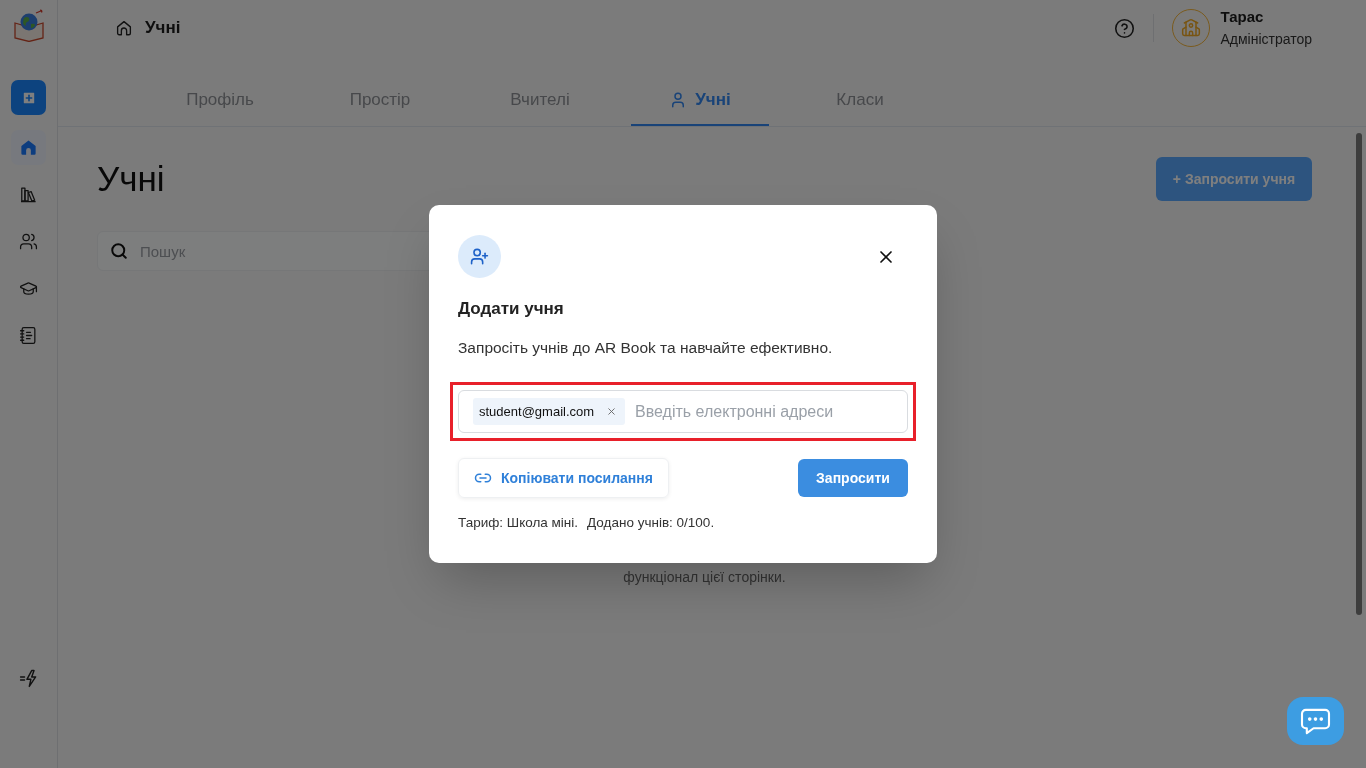 The width and height of the screenshot is (1366, 768). What do you see at coordinates (563, 478) in the screenshot?
I see `copy-link-button: Копіювати посилання` at bounding box center [563, 478].